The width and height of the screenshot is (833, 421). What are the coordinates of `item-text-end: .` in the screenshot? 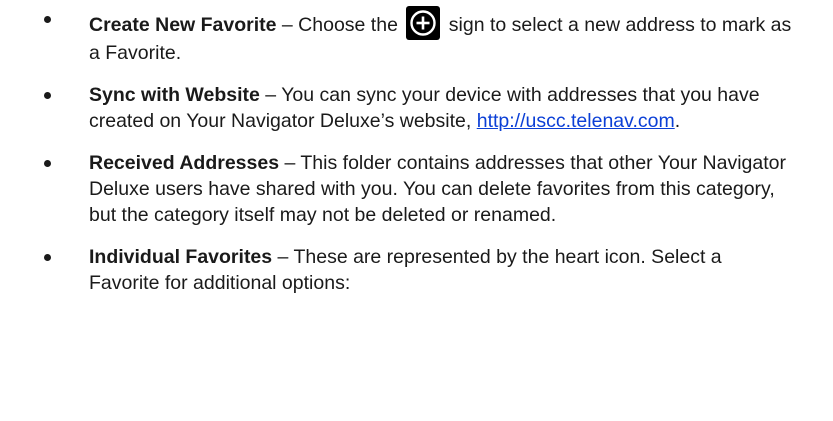 It's located at (677, 121).